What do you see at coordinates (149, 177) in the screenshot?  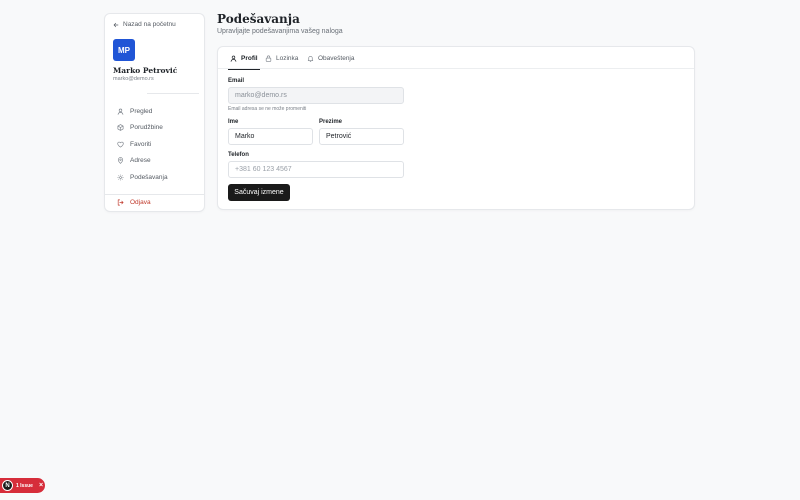 I see `sidebar-item-label: Podešavanja` at bounding box center [149, 177].